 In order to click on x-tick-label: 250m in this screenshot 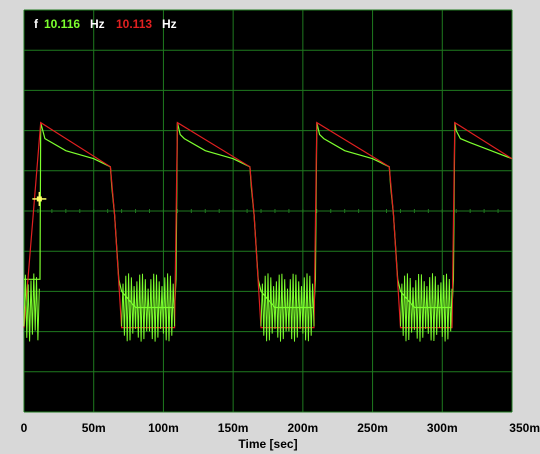, I will do `click(372, 428)`.